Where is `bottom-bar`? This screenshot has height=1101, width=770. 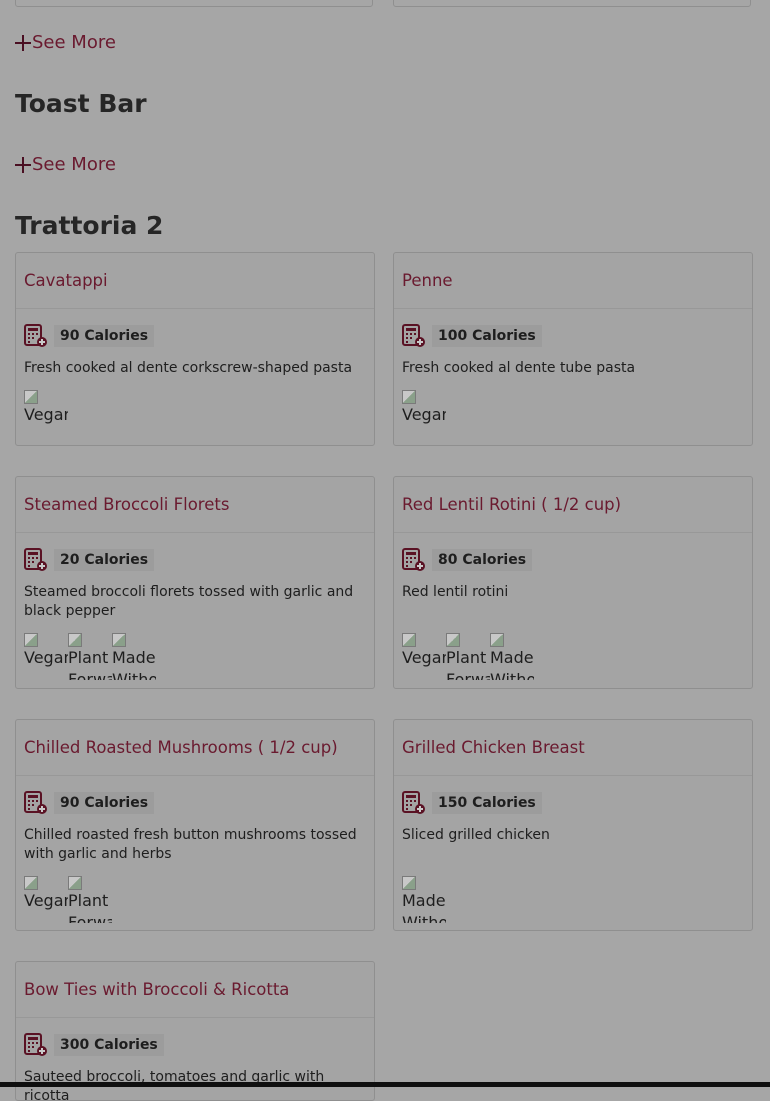 bottom-bar is located at coordinates (385, 1084).